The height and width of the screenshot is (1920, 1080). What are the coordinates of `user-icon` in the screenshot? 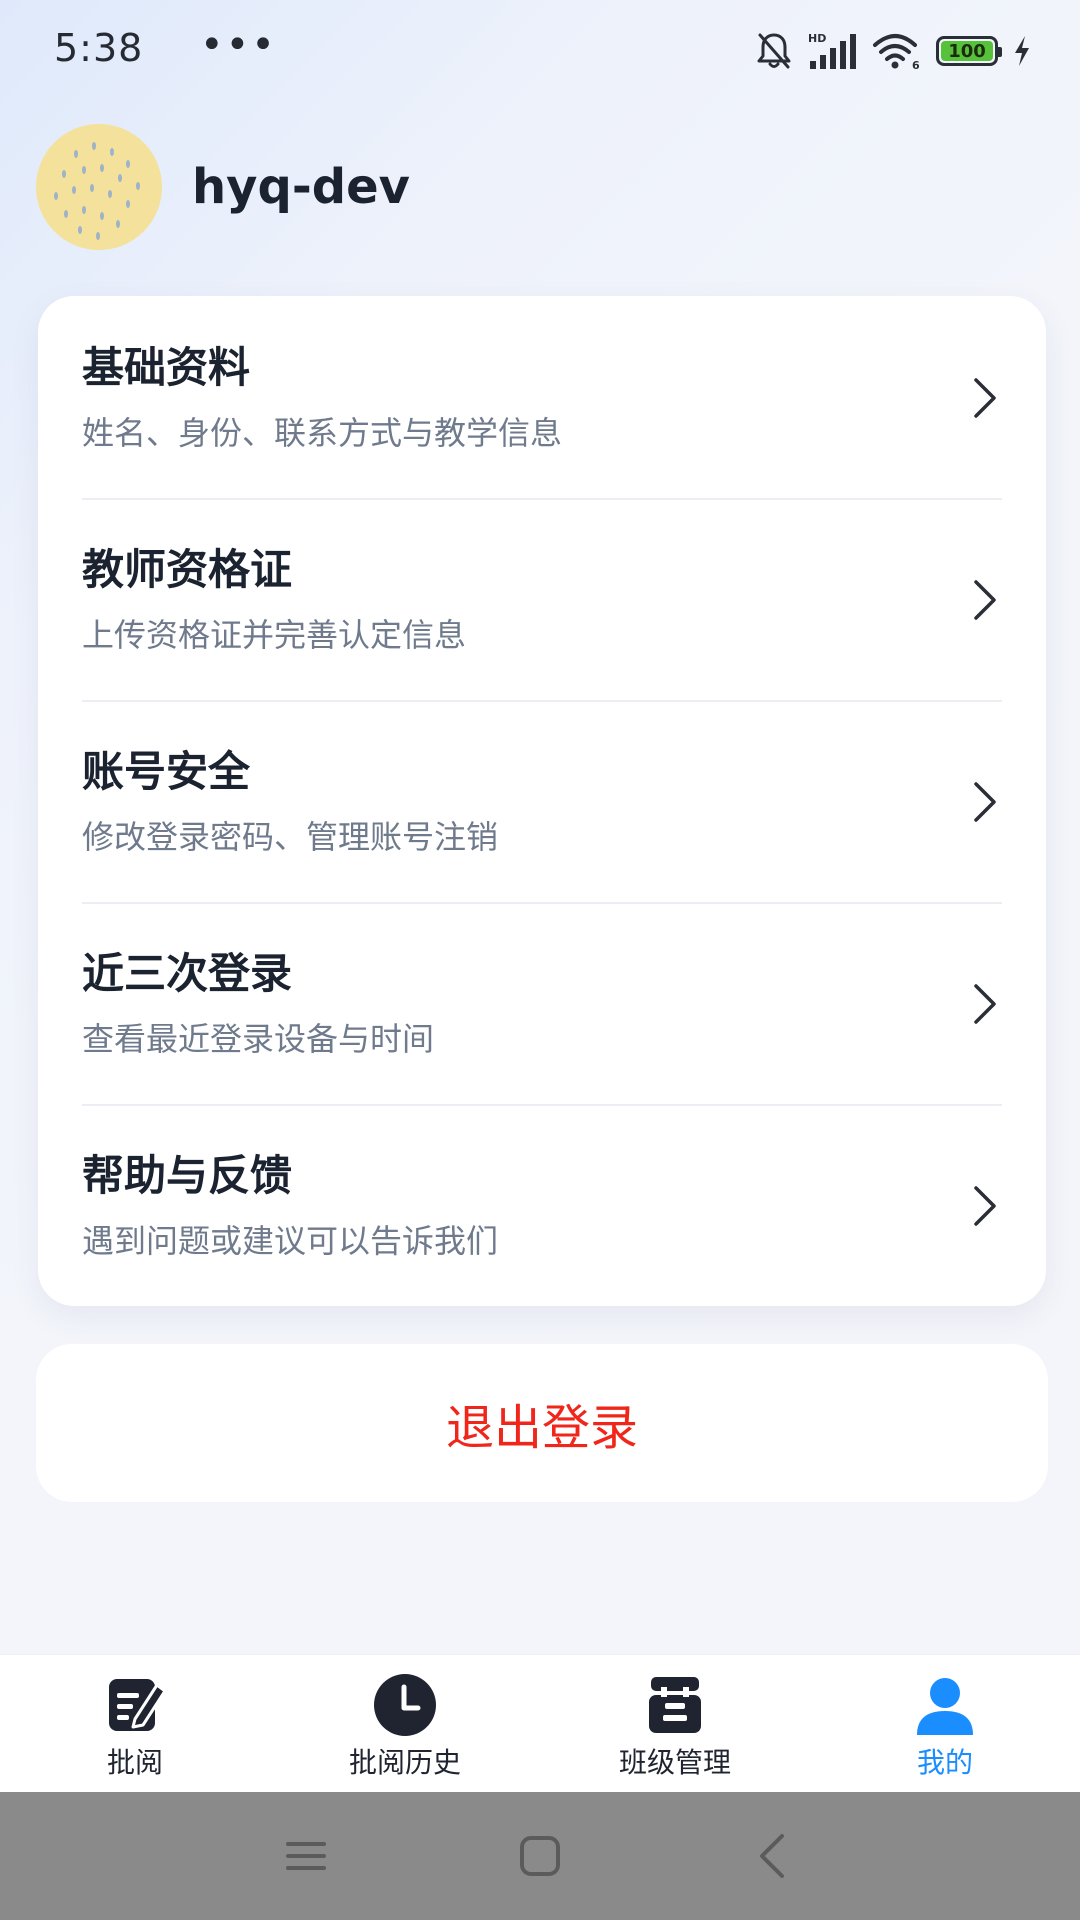 It's located at (945, 1706).